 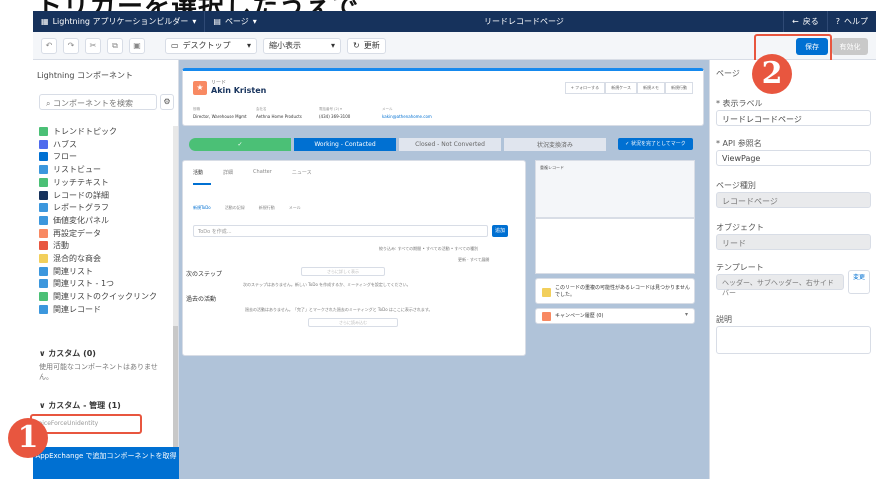 I want to click on component-item: 再設定データ, so click(x=70, y=233).